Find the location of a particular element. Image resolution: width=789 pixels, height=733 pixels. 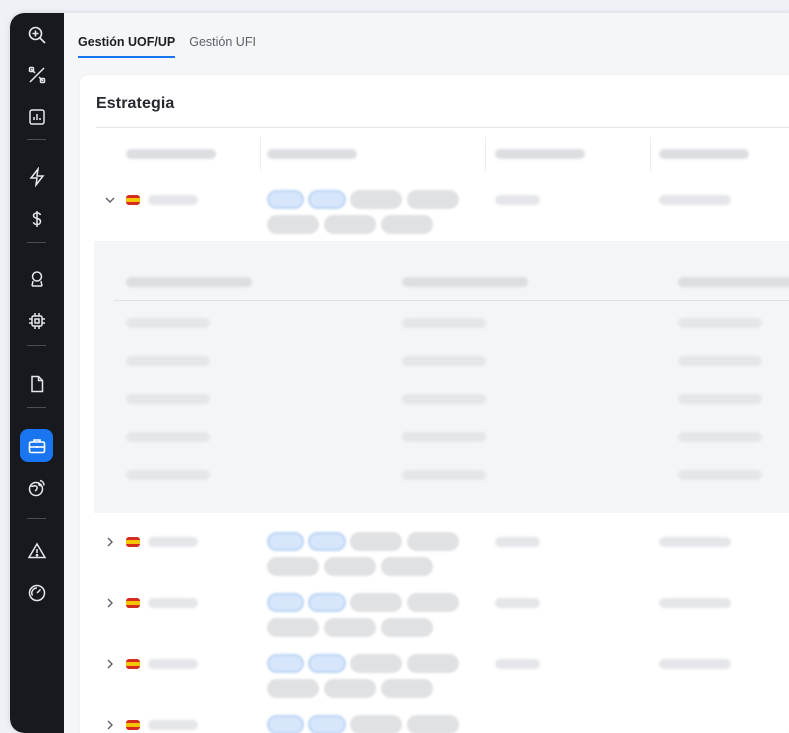

bolt-icon is located at coordinates (36, 176).